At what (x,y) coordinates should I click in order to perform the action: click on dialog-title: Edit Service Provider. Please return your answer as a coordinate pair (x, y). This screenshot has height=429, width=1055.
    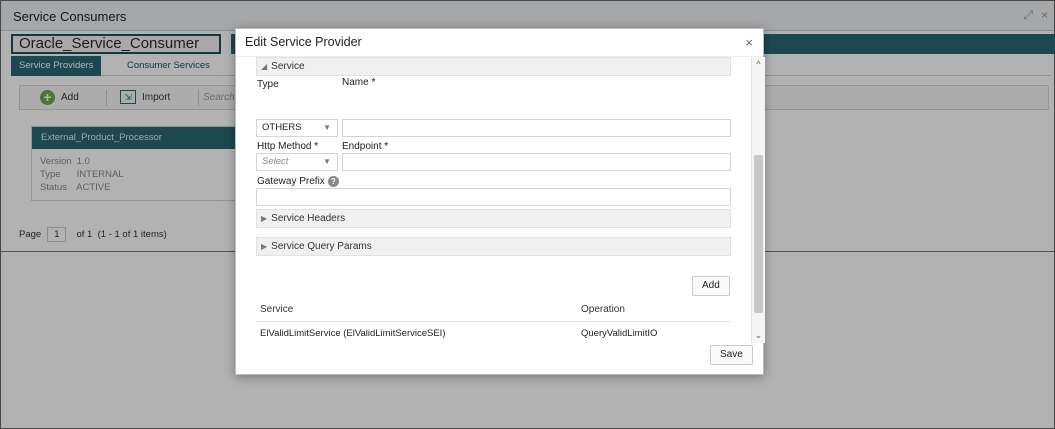
    Looking at the image, I should click on (303, 42).